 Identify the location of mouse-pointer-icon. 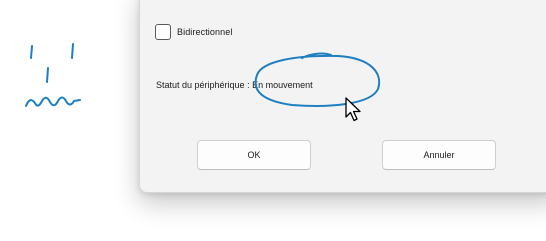
(353, 109).